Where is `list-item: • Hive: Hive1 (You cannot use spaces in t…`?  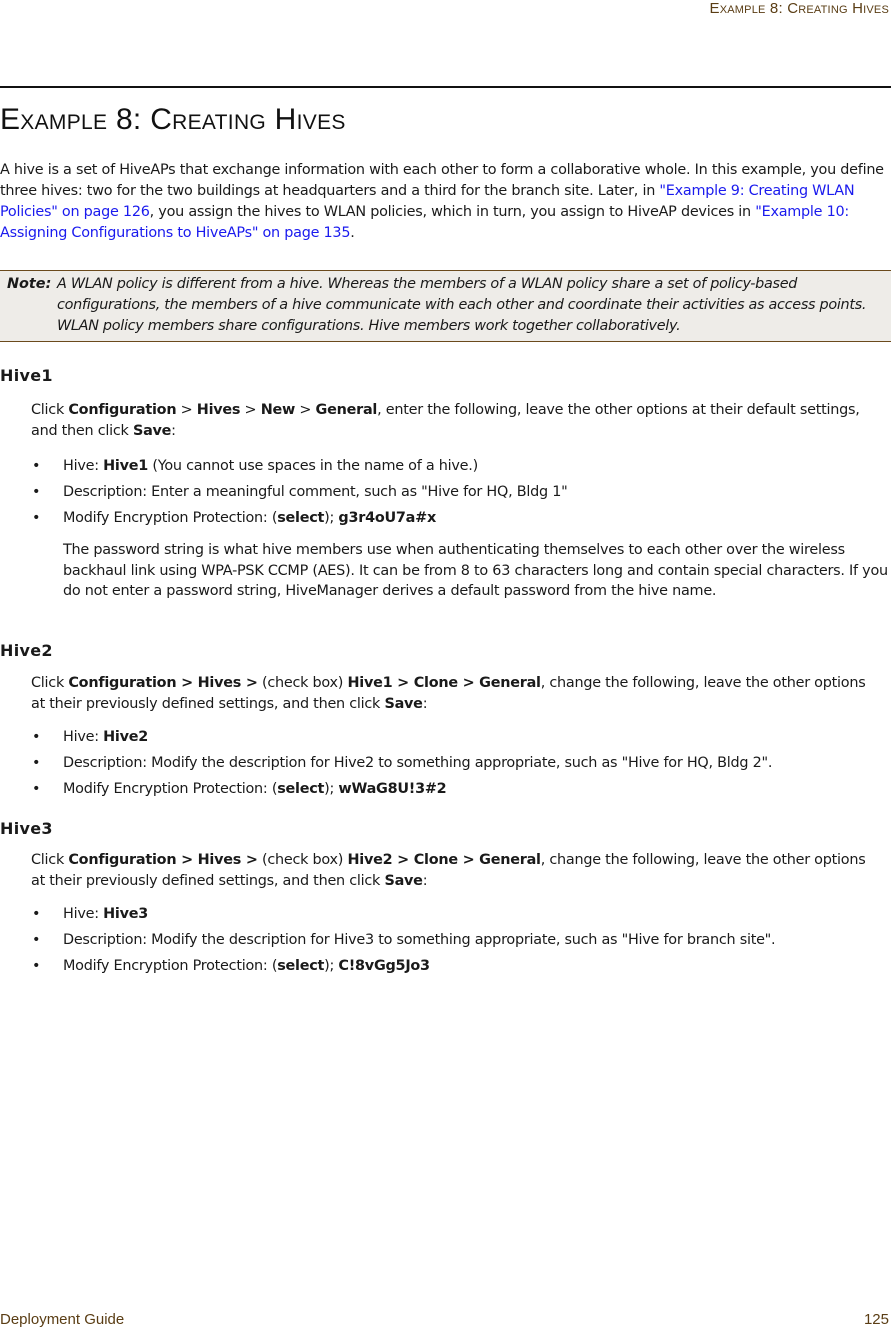
list-item: • Hive: Hive1 (You cannot use spaces in t… is located at coordinates (461, 469).